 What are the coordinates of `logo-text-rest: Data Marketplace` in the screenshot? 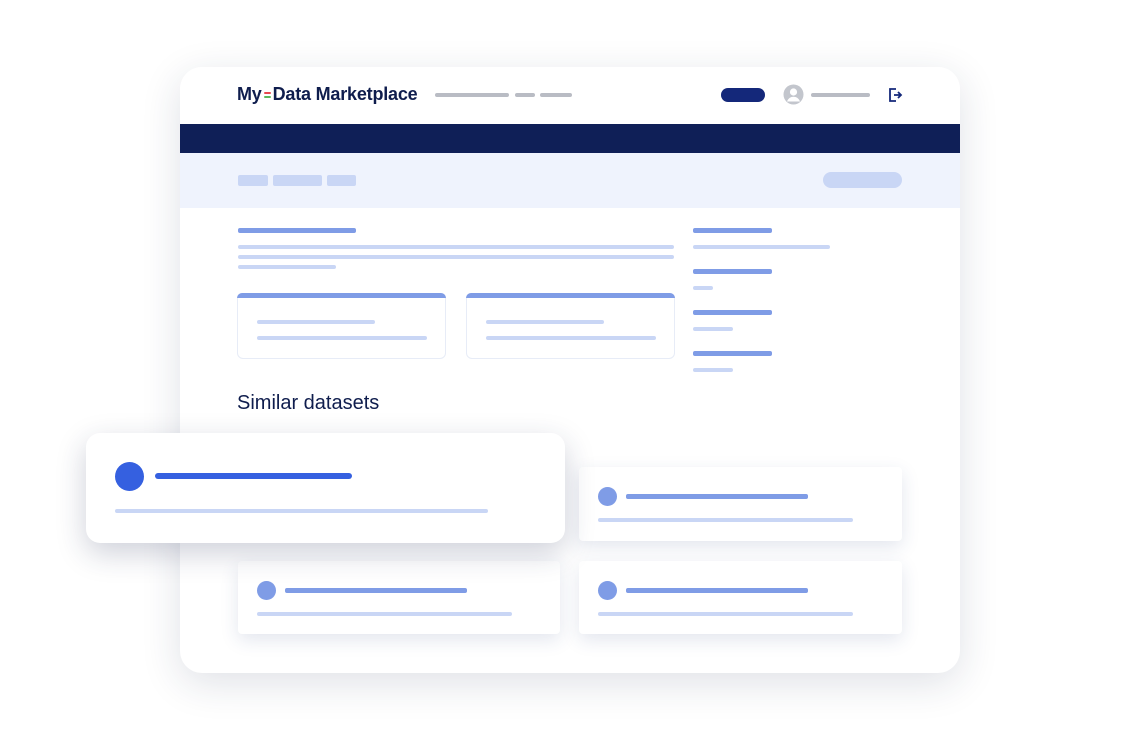 It's located at (345, 94).